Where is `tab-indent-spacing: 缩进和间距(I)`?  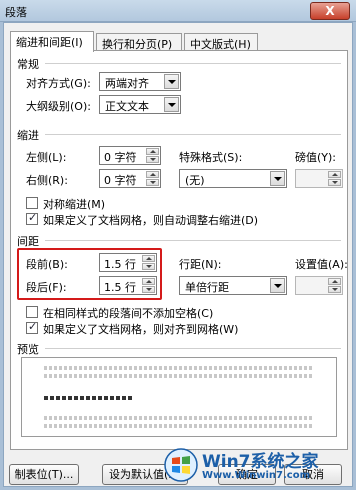 tab-indent-spacing: 缩进和间距(I) is located at coordinates (52, 41).